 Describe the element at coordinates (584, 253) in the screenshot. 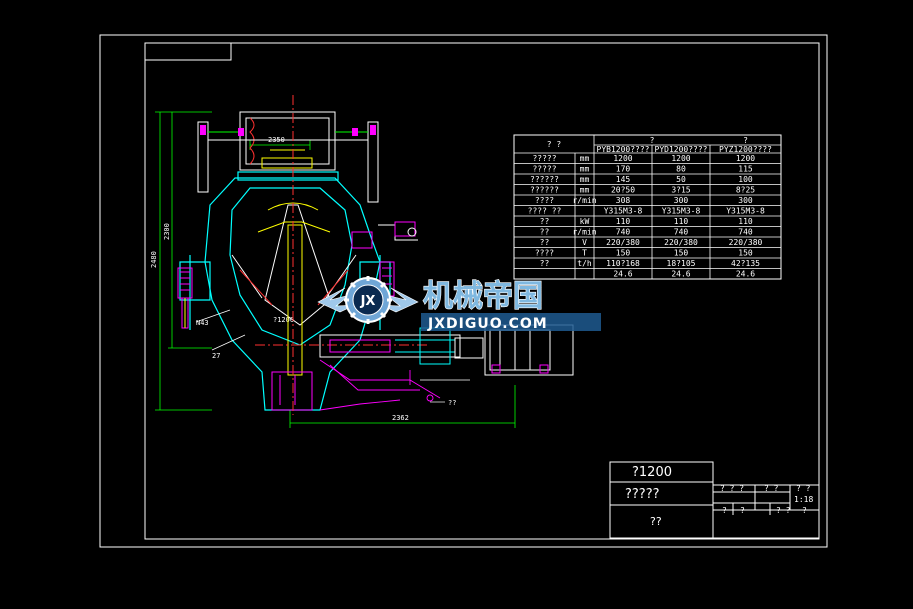

I see `spec-cell-r9-c1: T` at that location.